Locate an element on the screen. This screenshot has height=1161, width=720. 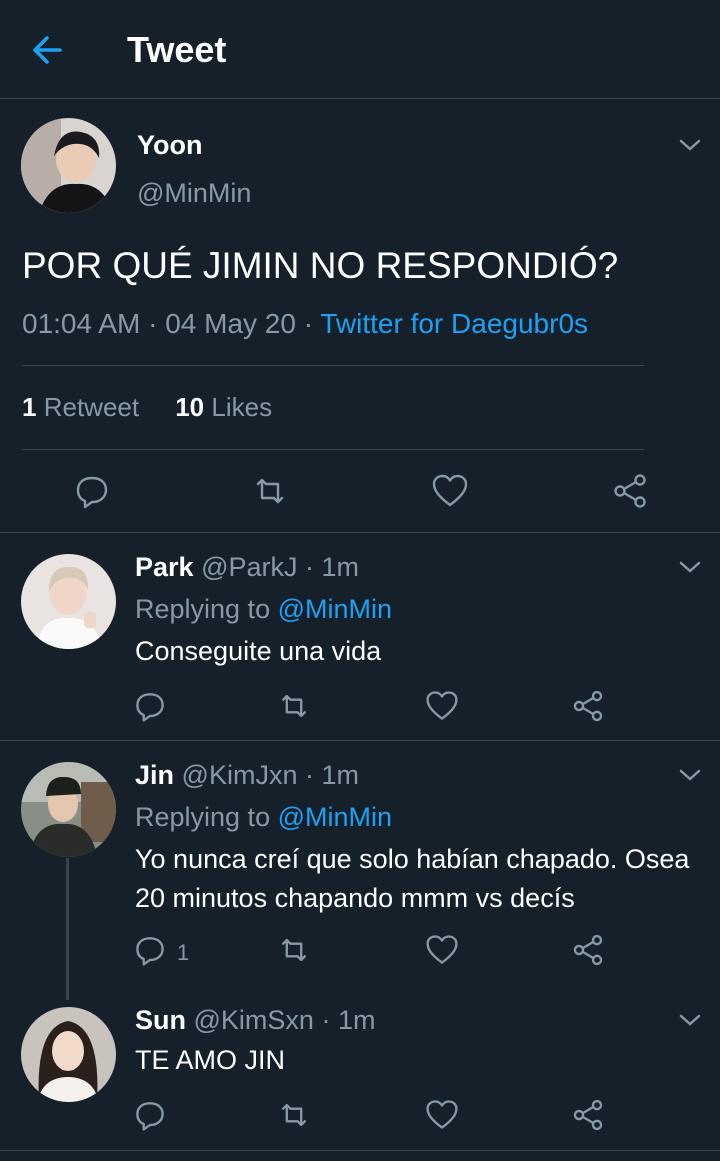
avatar-park is located at coordinates (68, 601).